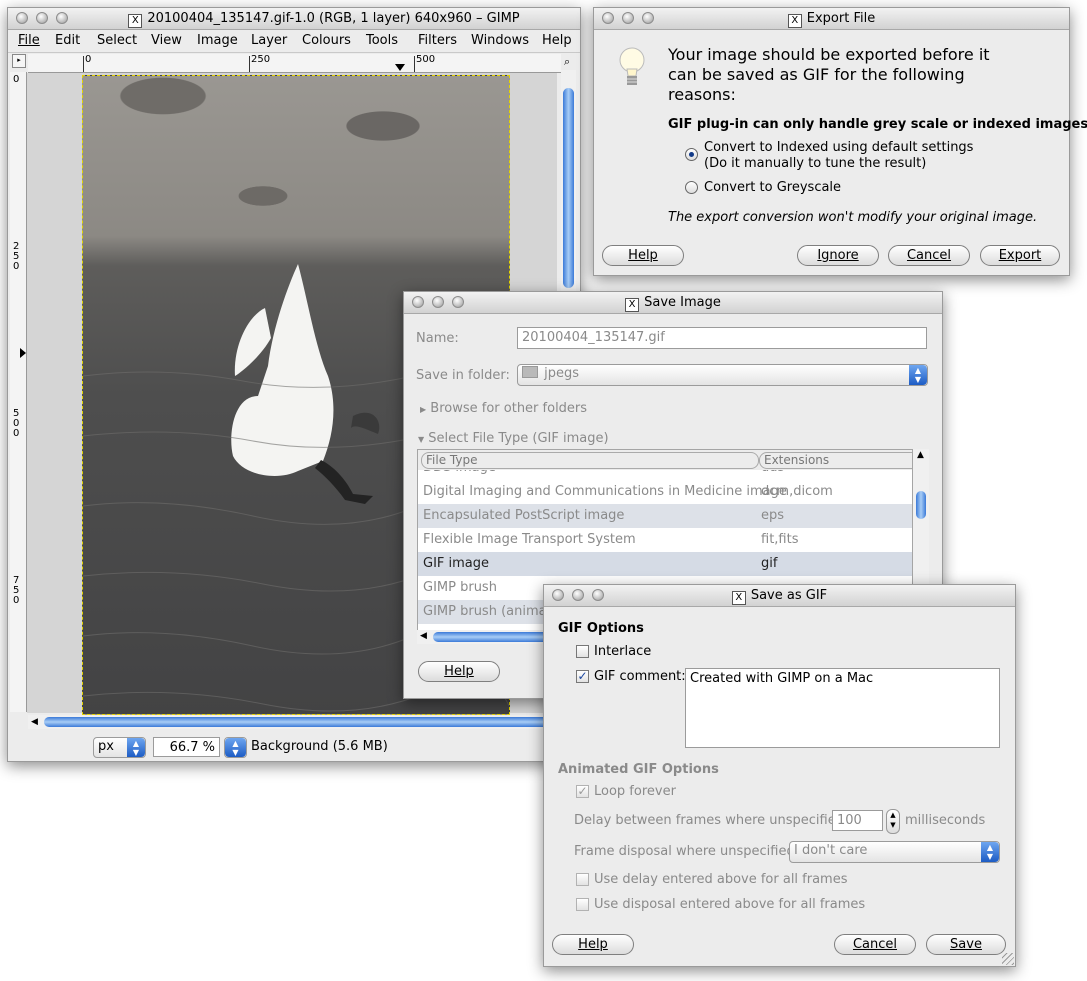 This screenshot has height=981, width=1087. What do you see at coordinates (29, 40) in the screenshot?
I see `menu-file: File` at bounding box center [29, 40].